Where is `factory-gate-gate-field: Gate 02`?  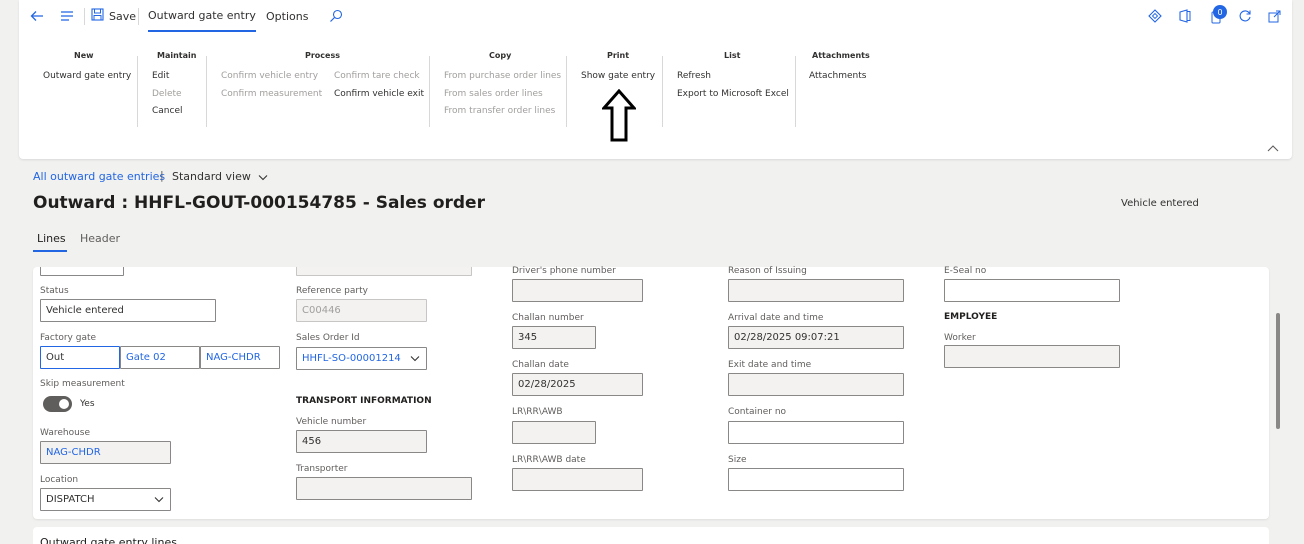
factory-gate-gate-field: Gate 02 is located at coordinates (160, 357).